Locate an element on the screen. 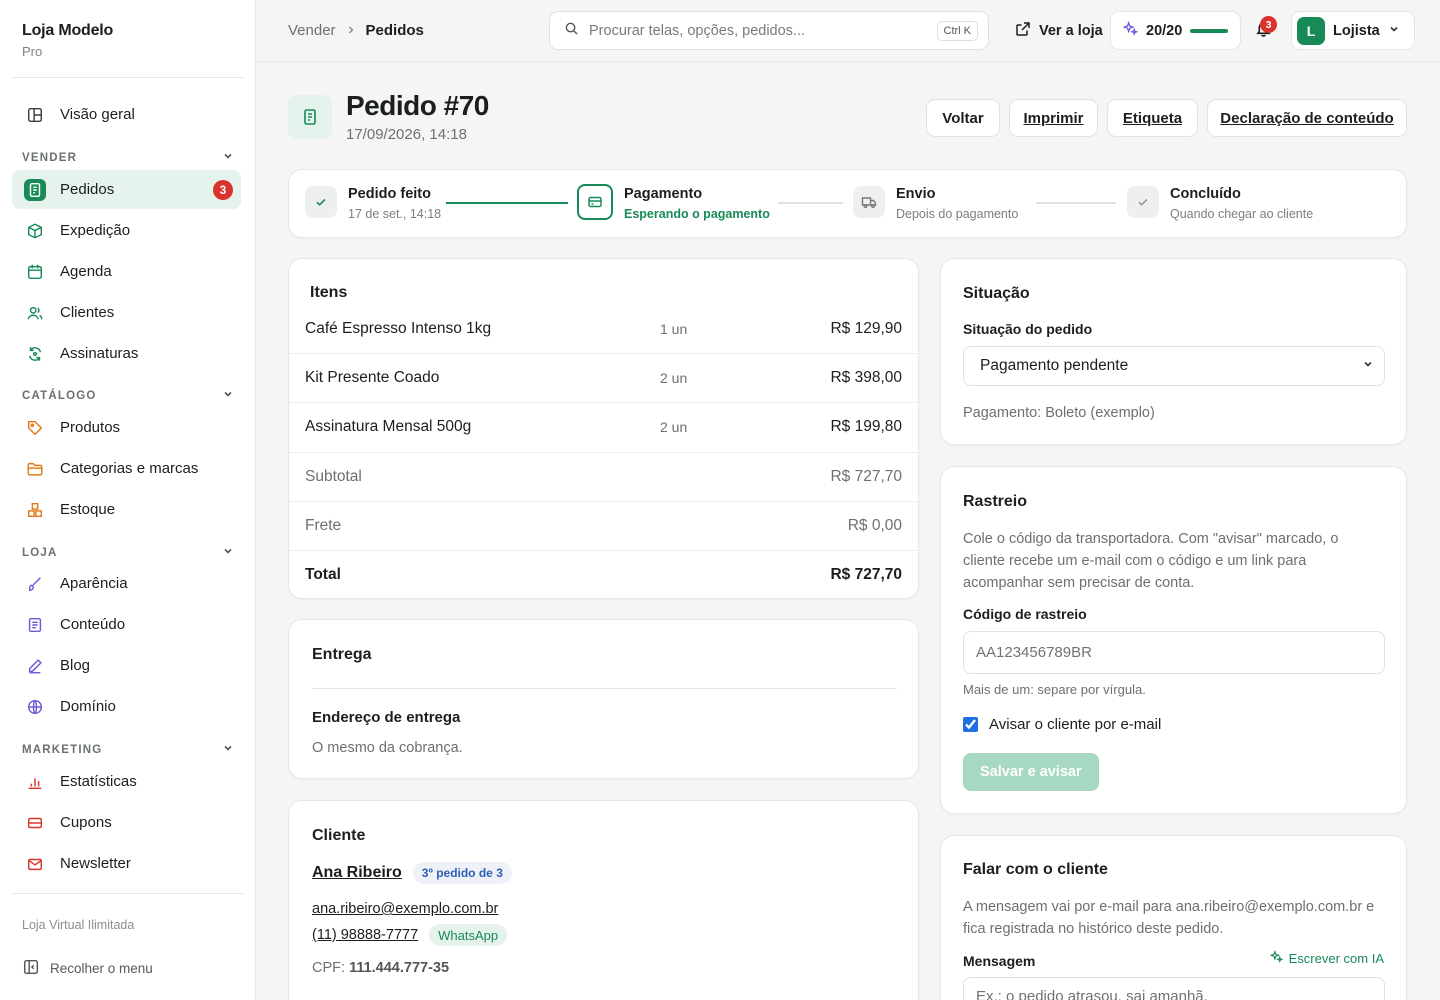 The width and height of the screenshot is (1440, 1000). sidebar-item-appearance: Aparência is located at coordinates (126, 583).